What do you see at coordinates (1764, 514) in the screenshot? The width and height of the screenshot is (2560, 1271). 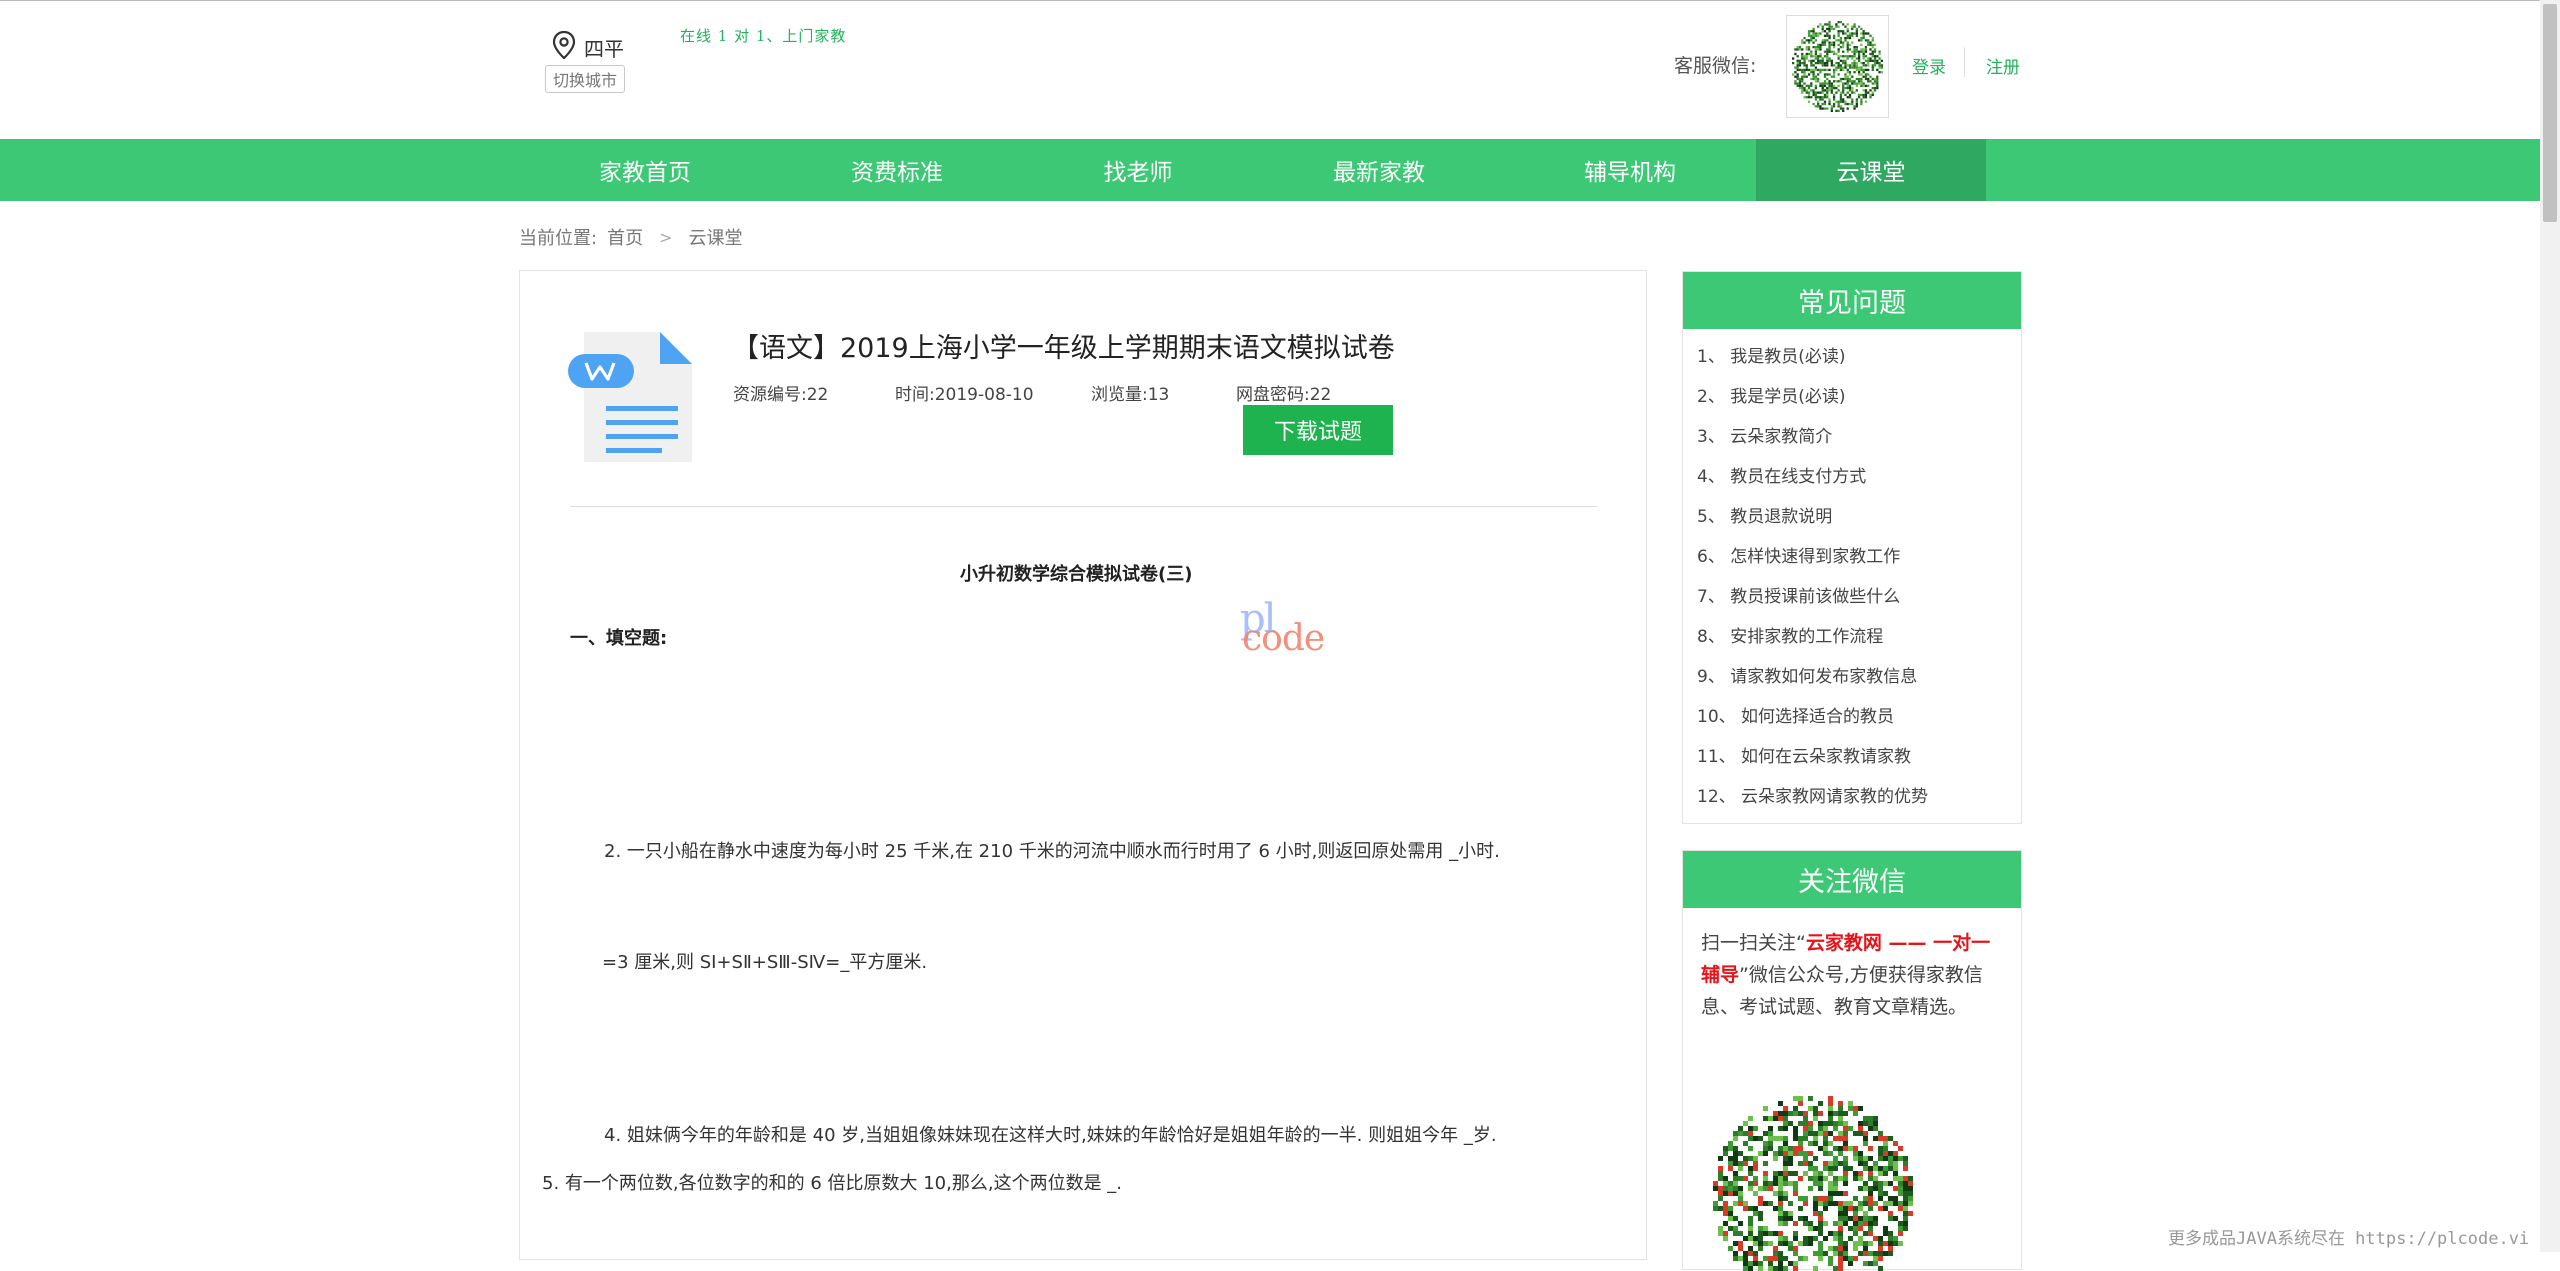 I see `faq-item: 5、 教员退款说明` at bounding box center [1764, 514].